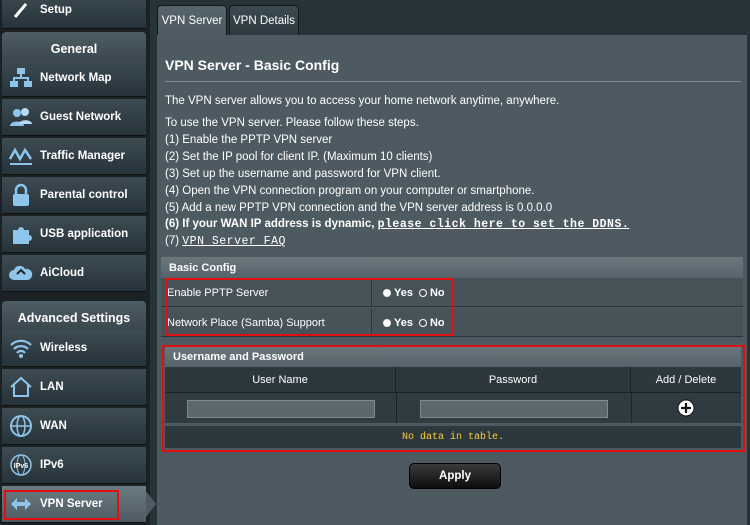  What do you see at coordinates (21, 426) in the screenshot?
I see `globe-icon` at bounding box center [21, 426].